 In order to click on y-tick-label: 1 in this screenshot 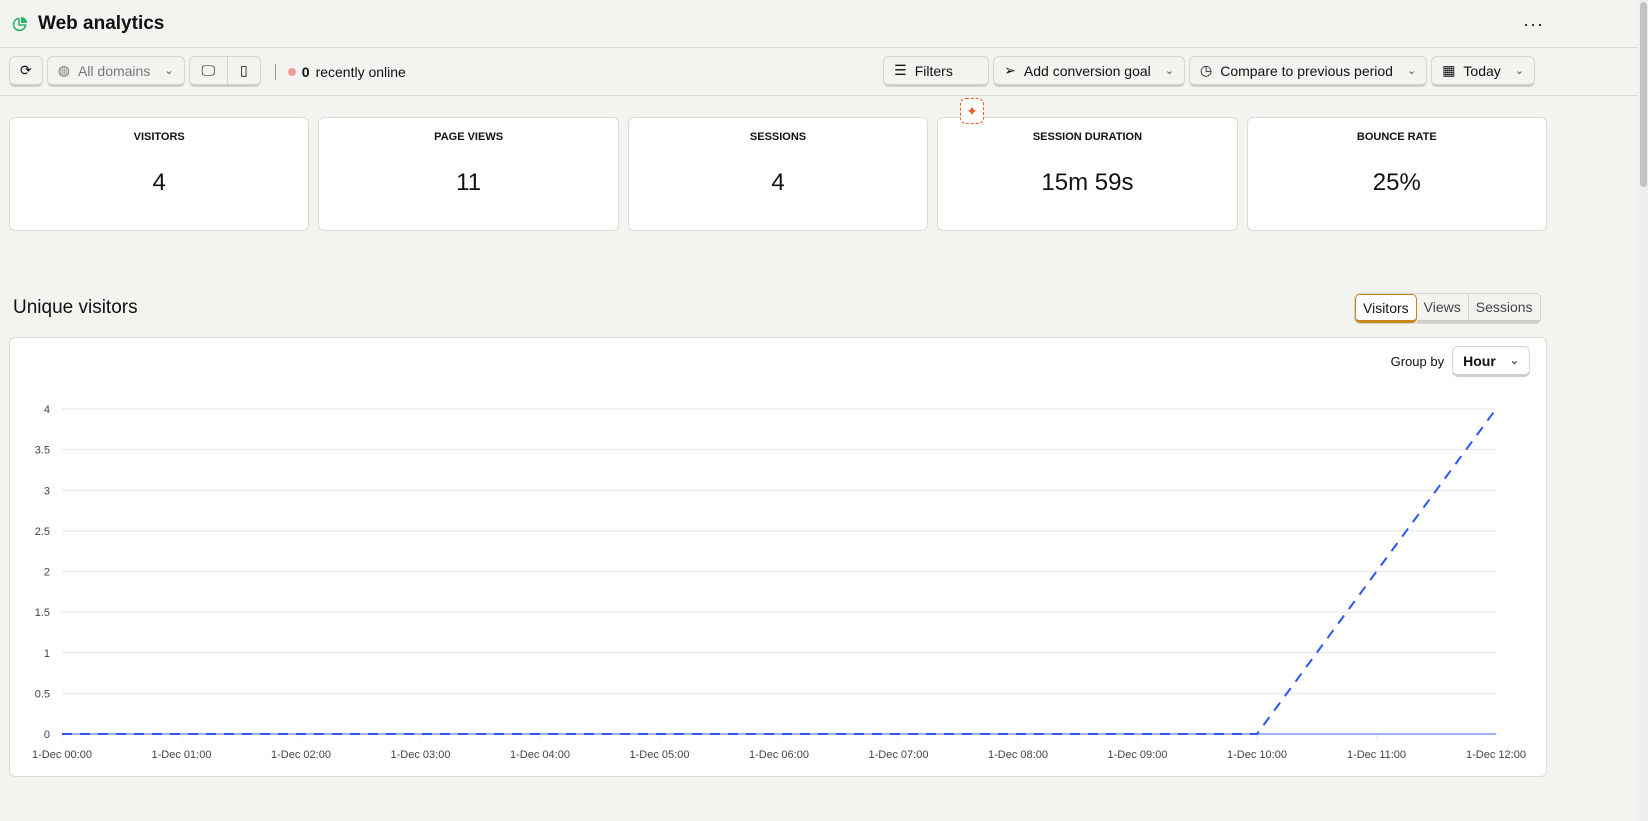, I will do `click(47, 654)`.